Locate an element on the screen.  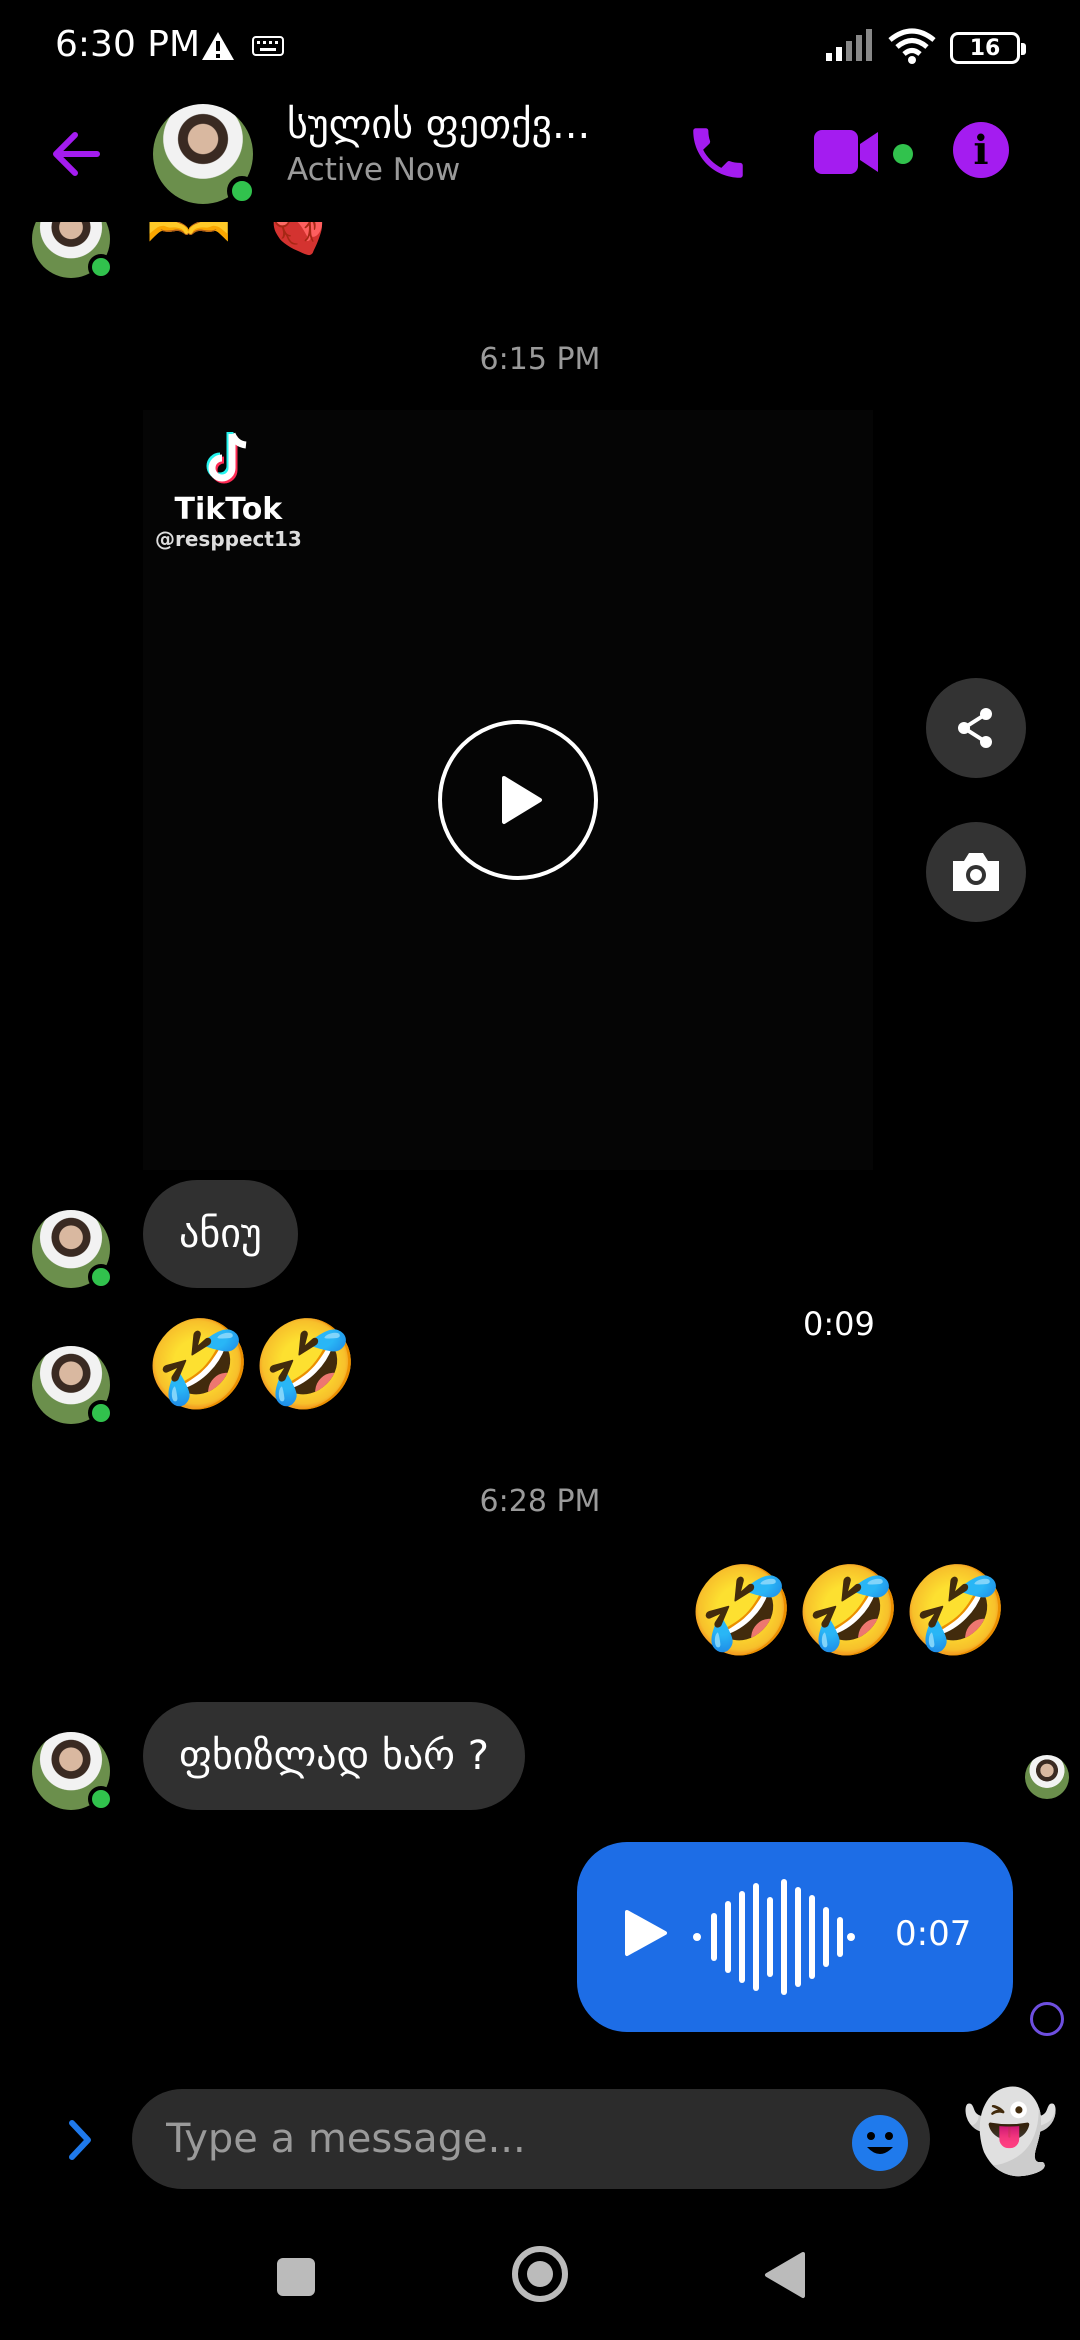
conversation-header: სულის ფეთქვ... Active Now i is located at coordinates (540, 157).